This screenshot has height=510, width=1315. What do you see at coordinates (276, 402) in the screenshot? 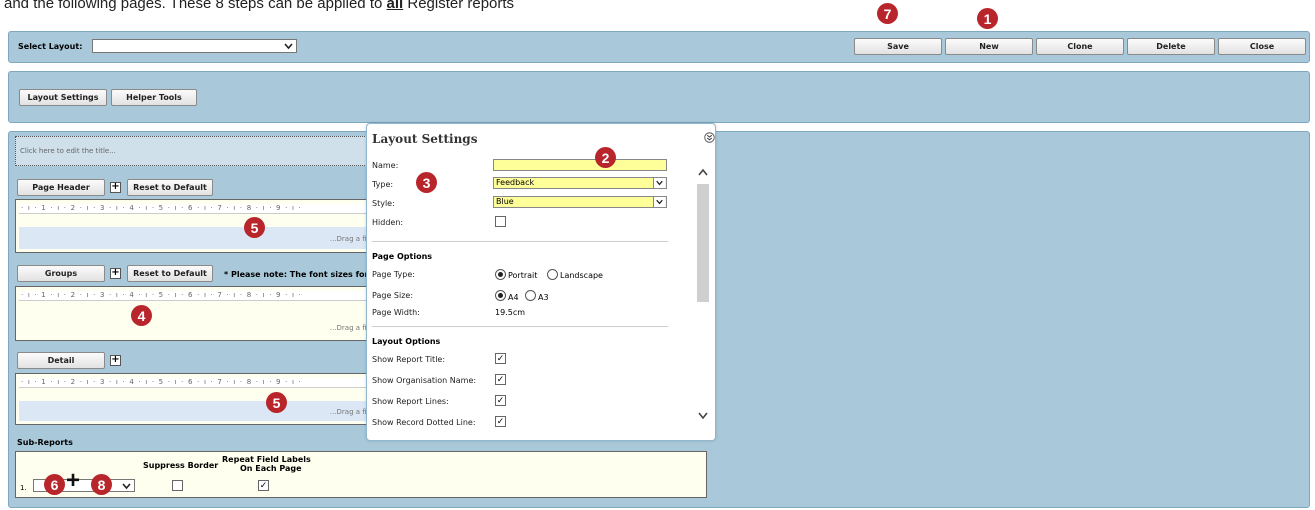
I see `step-marker-5b: 5` at bounding box center [276, 402].